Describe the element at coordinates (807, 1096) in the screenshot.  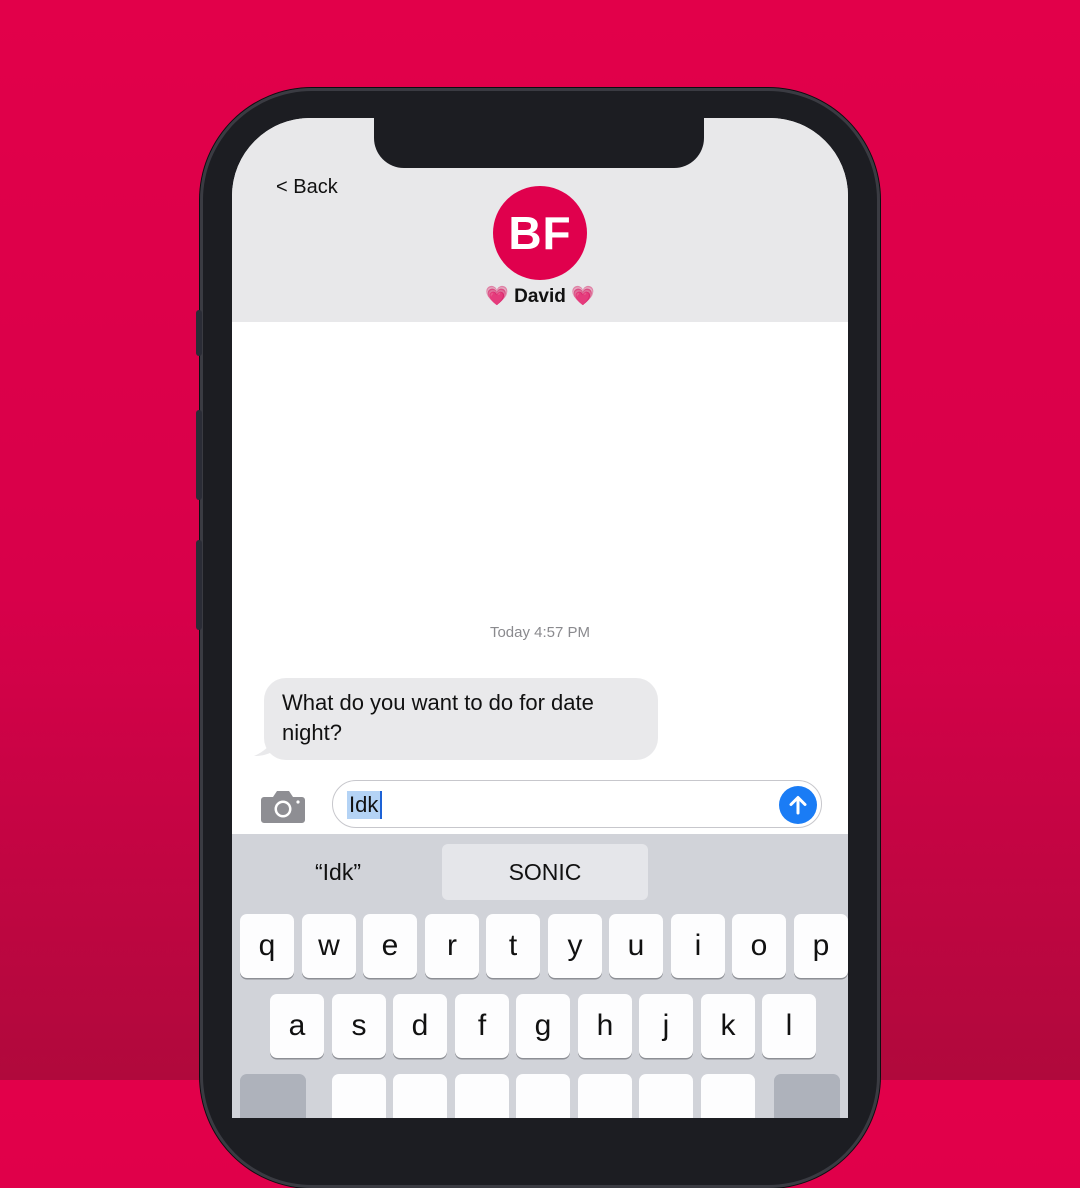
I see `key-delete` at that location.